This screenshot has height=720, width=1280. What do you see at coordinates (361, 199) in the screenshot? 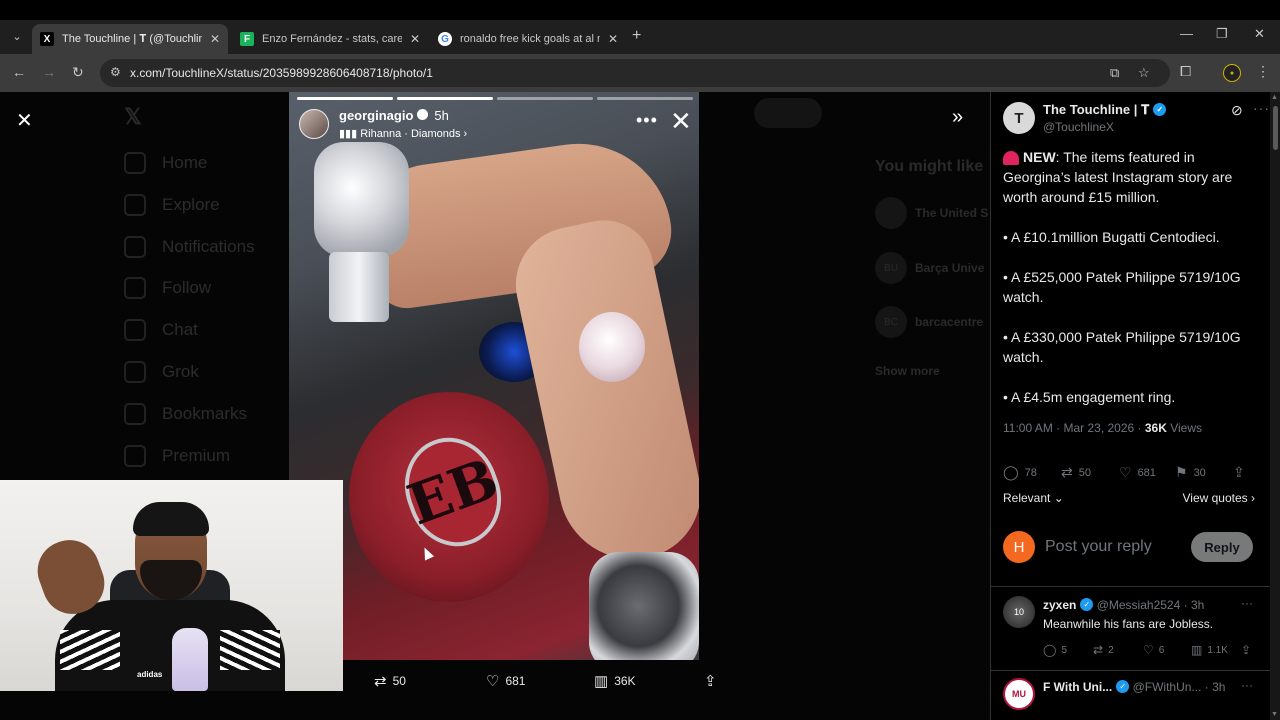
I see `diamond-watch` at bounding box center [361, 199].